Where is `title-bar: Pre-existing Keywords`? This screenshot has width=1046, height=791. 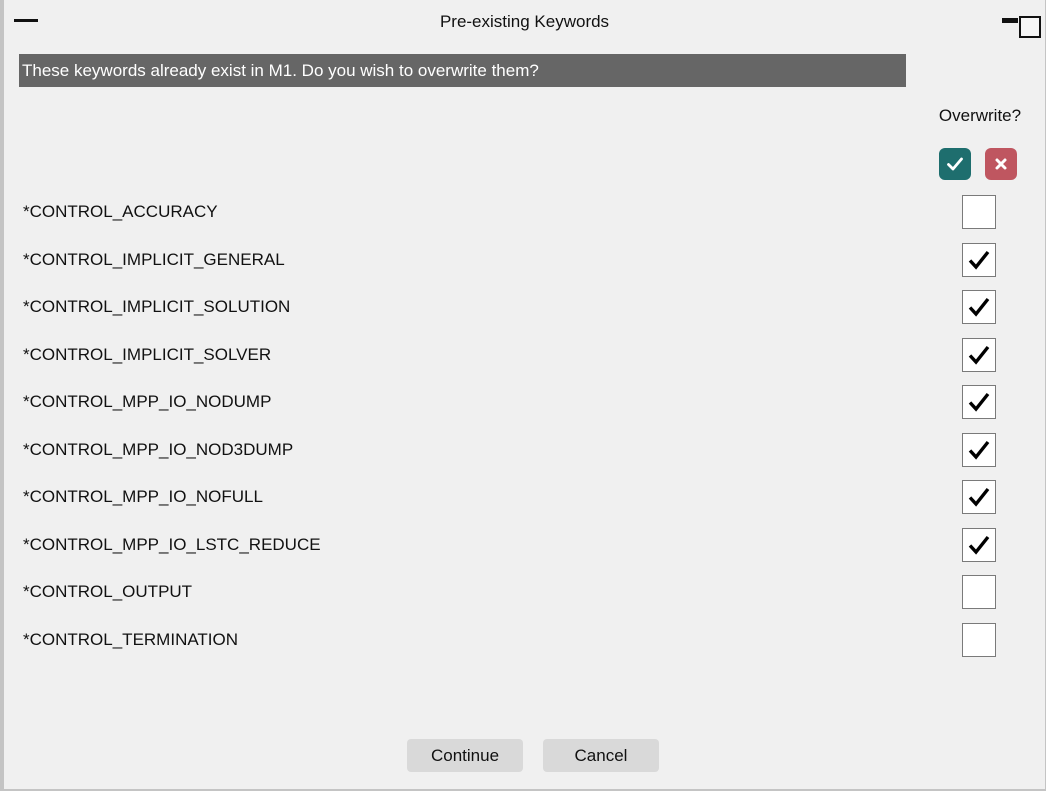 title-bar: Pre-existing Keywords is located at coordinates (524, 21).